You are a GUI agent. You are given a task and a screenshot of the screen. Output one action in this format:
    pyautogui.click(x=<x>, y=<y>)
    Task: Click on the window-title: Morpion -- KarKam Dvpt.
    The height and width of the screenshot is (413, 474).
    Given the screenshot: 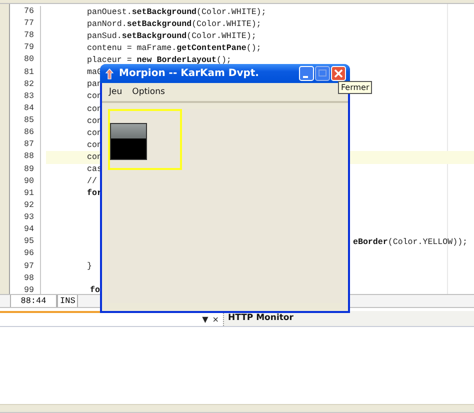 What is the action you would take?
    pyautogui.click(x=189, y=73)
    